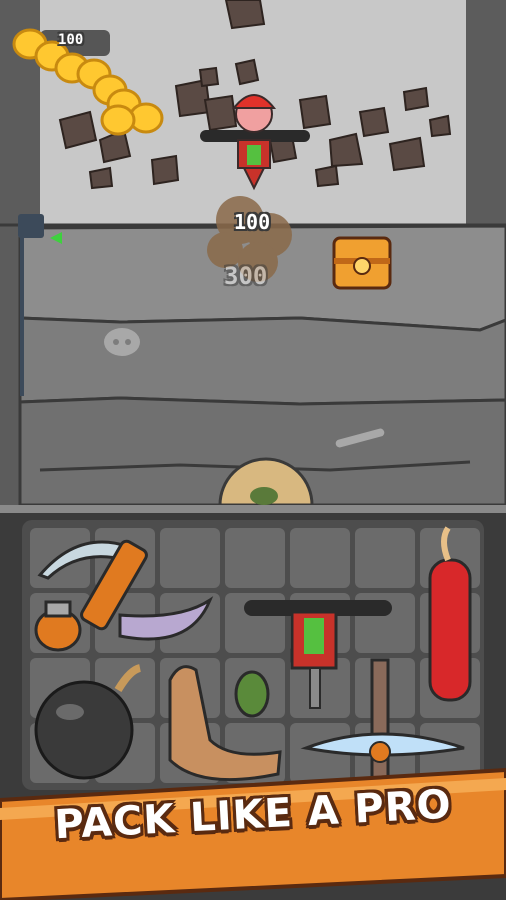  I want to click on small-grenade-icon, so click(252, 694).